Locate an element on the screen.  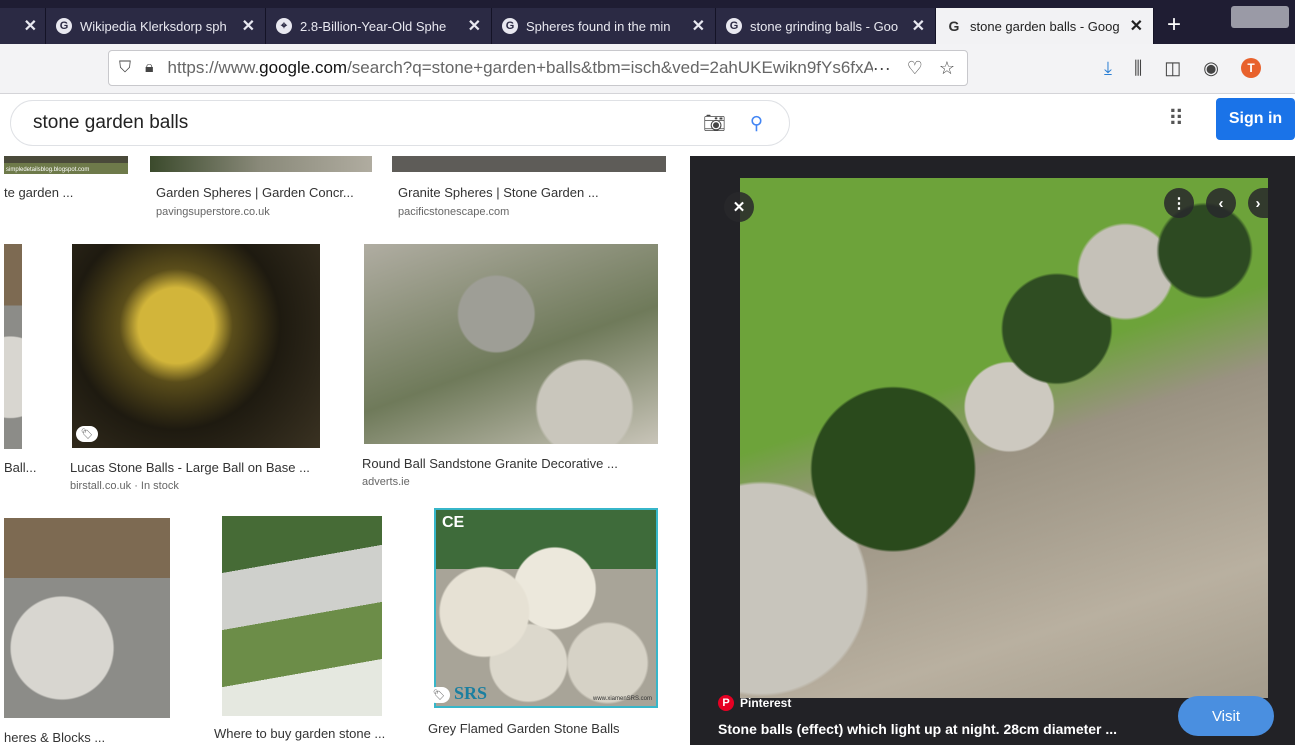
tab-spheres-mine: G Spheres found in the min ✕ is located at coordinates (604, 26).